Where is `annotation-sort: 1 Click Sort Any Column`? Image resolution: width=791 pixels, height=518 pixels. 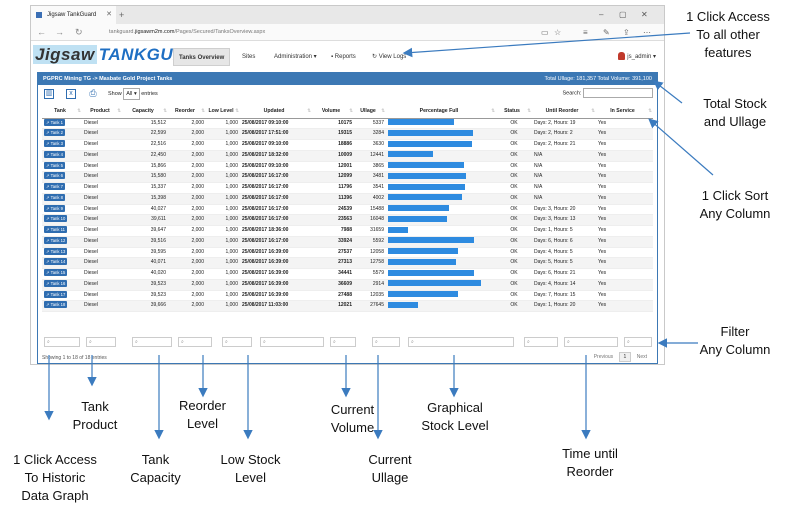
annotation-sort: 1 Click Sort Any Column is located at coordinates (735, 204).